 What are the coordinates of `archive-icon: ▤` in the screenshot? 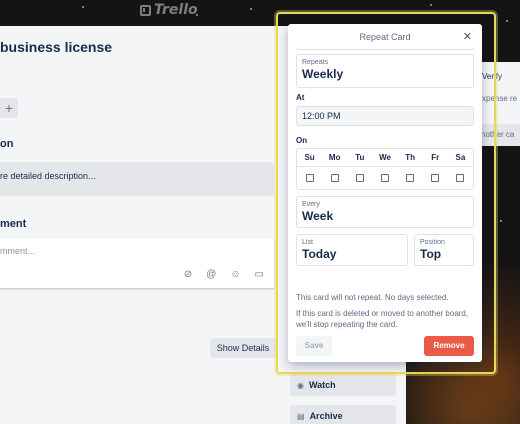 It's located at (301, 416).